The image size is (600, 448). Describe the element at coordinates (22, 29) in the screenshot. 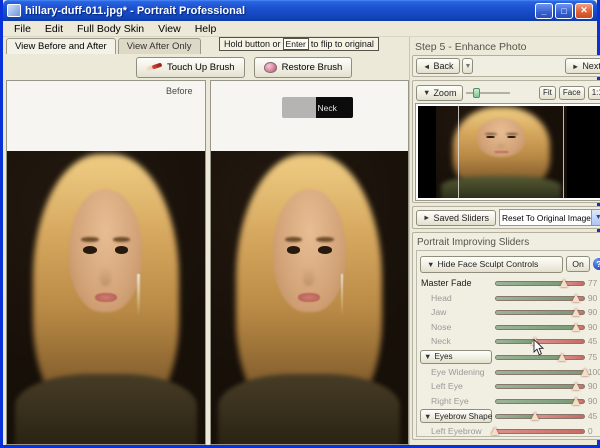

I see `menu-file: File` at that location.